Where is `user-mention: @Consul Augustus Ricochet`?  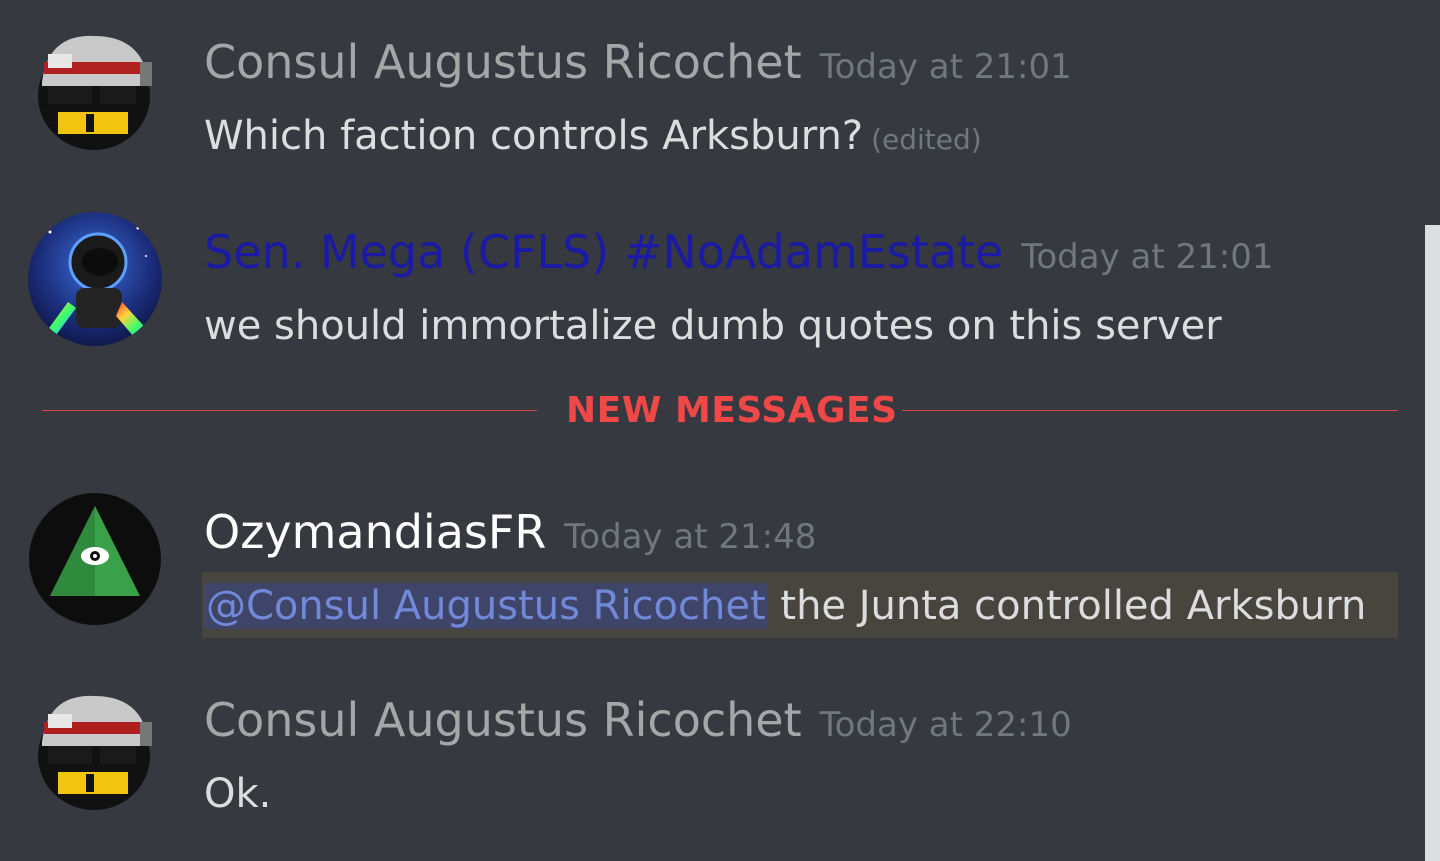 user-mention: @Consul Augustus Ricochet is located at coordinates (486, 606).